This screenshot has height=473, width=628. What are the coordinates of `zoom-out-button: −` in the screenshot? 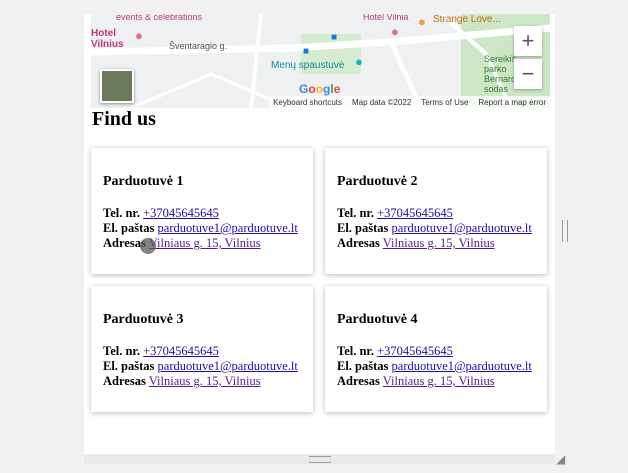 It's located at (528, 74).